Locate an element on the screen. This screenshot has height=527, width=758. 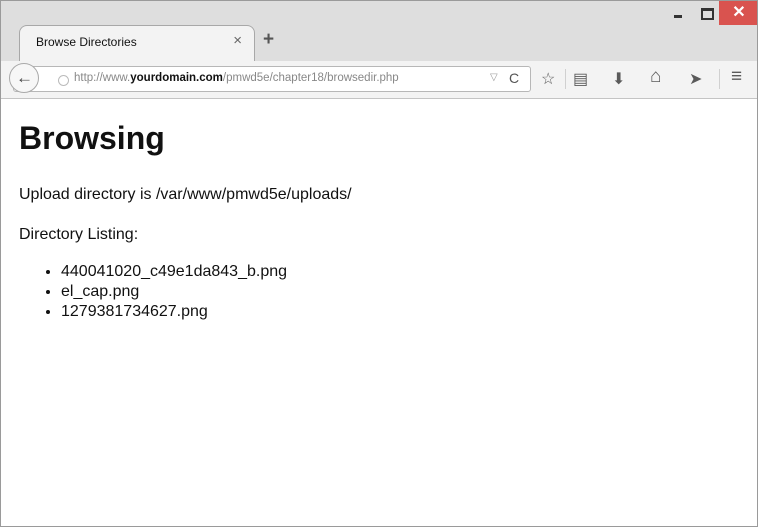
minimize-icon is located at coordinates (678, 16).